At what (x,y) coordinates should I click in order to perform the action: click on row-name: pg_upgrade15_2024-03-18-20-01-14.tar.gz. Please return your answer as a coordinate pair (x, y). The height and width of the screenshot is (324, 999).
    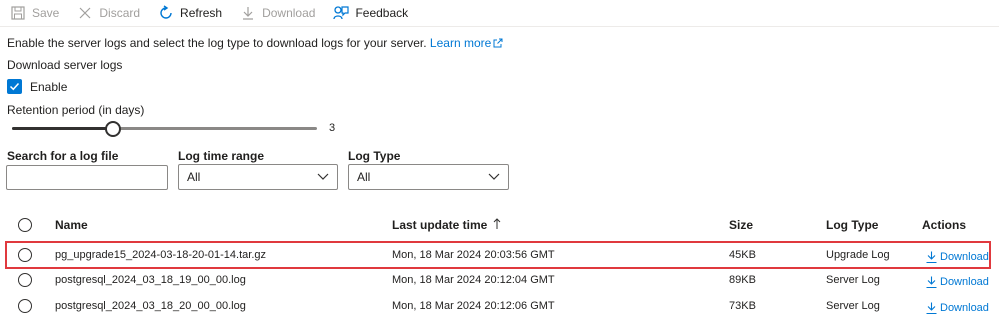
    Looking at the image, I should click on (160, 255).